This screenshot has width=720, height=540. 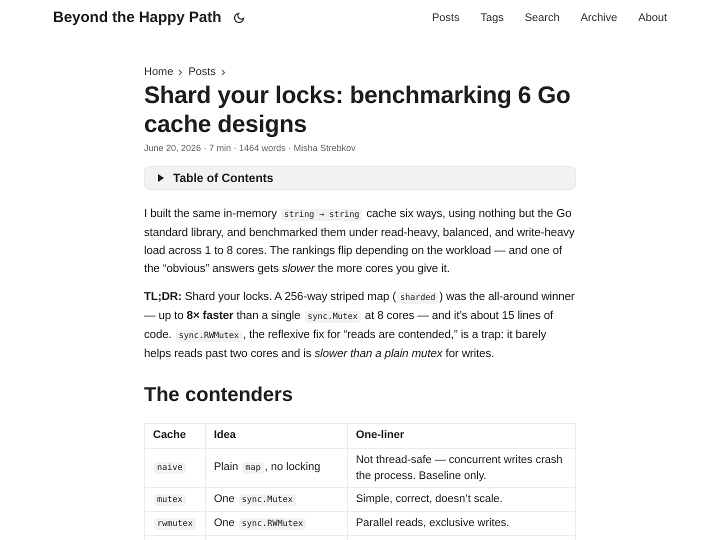 I want to click on table-of-contents: Table of Contents, so click(x=360, y=178).